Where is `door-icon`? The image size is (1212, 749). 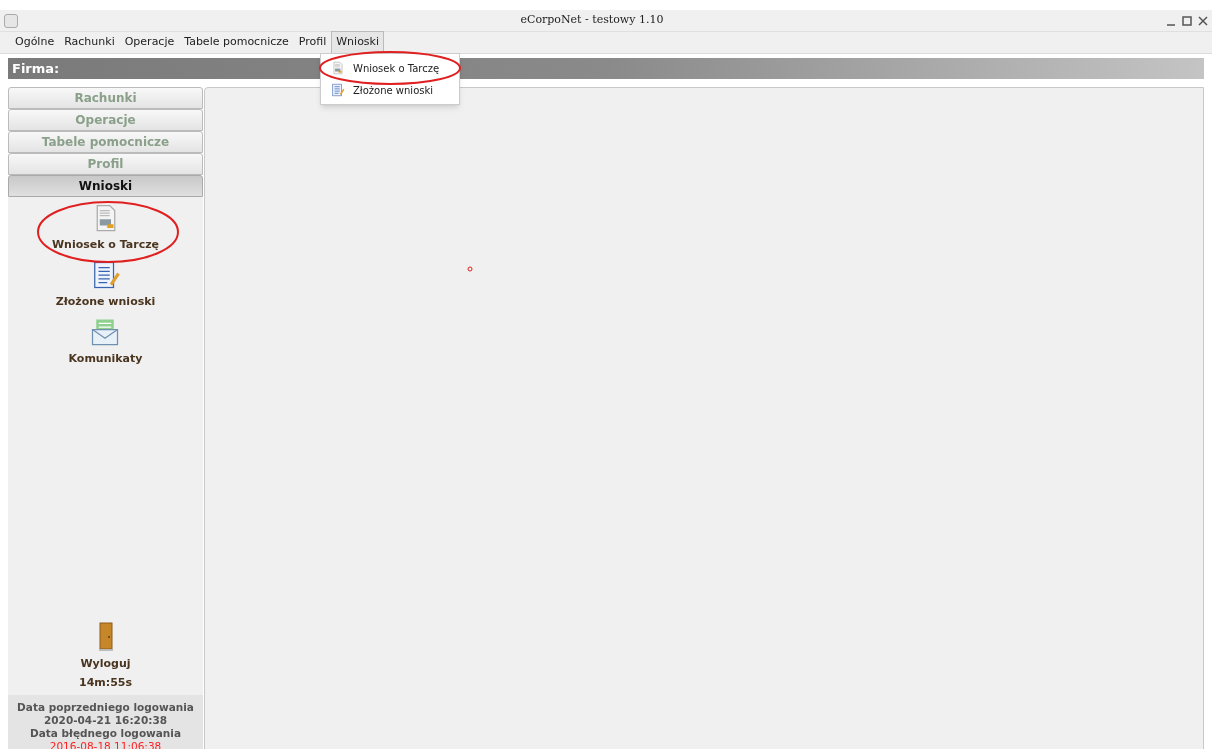
door-icon is located at coordinates (105, 637).